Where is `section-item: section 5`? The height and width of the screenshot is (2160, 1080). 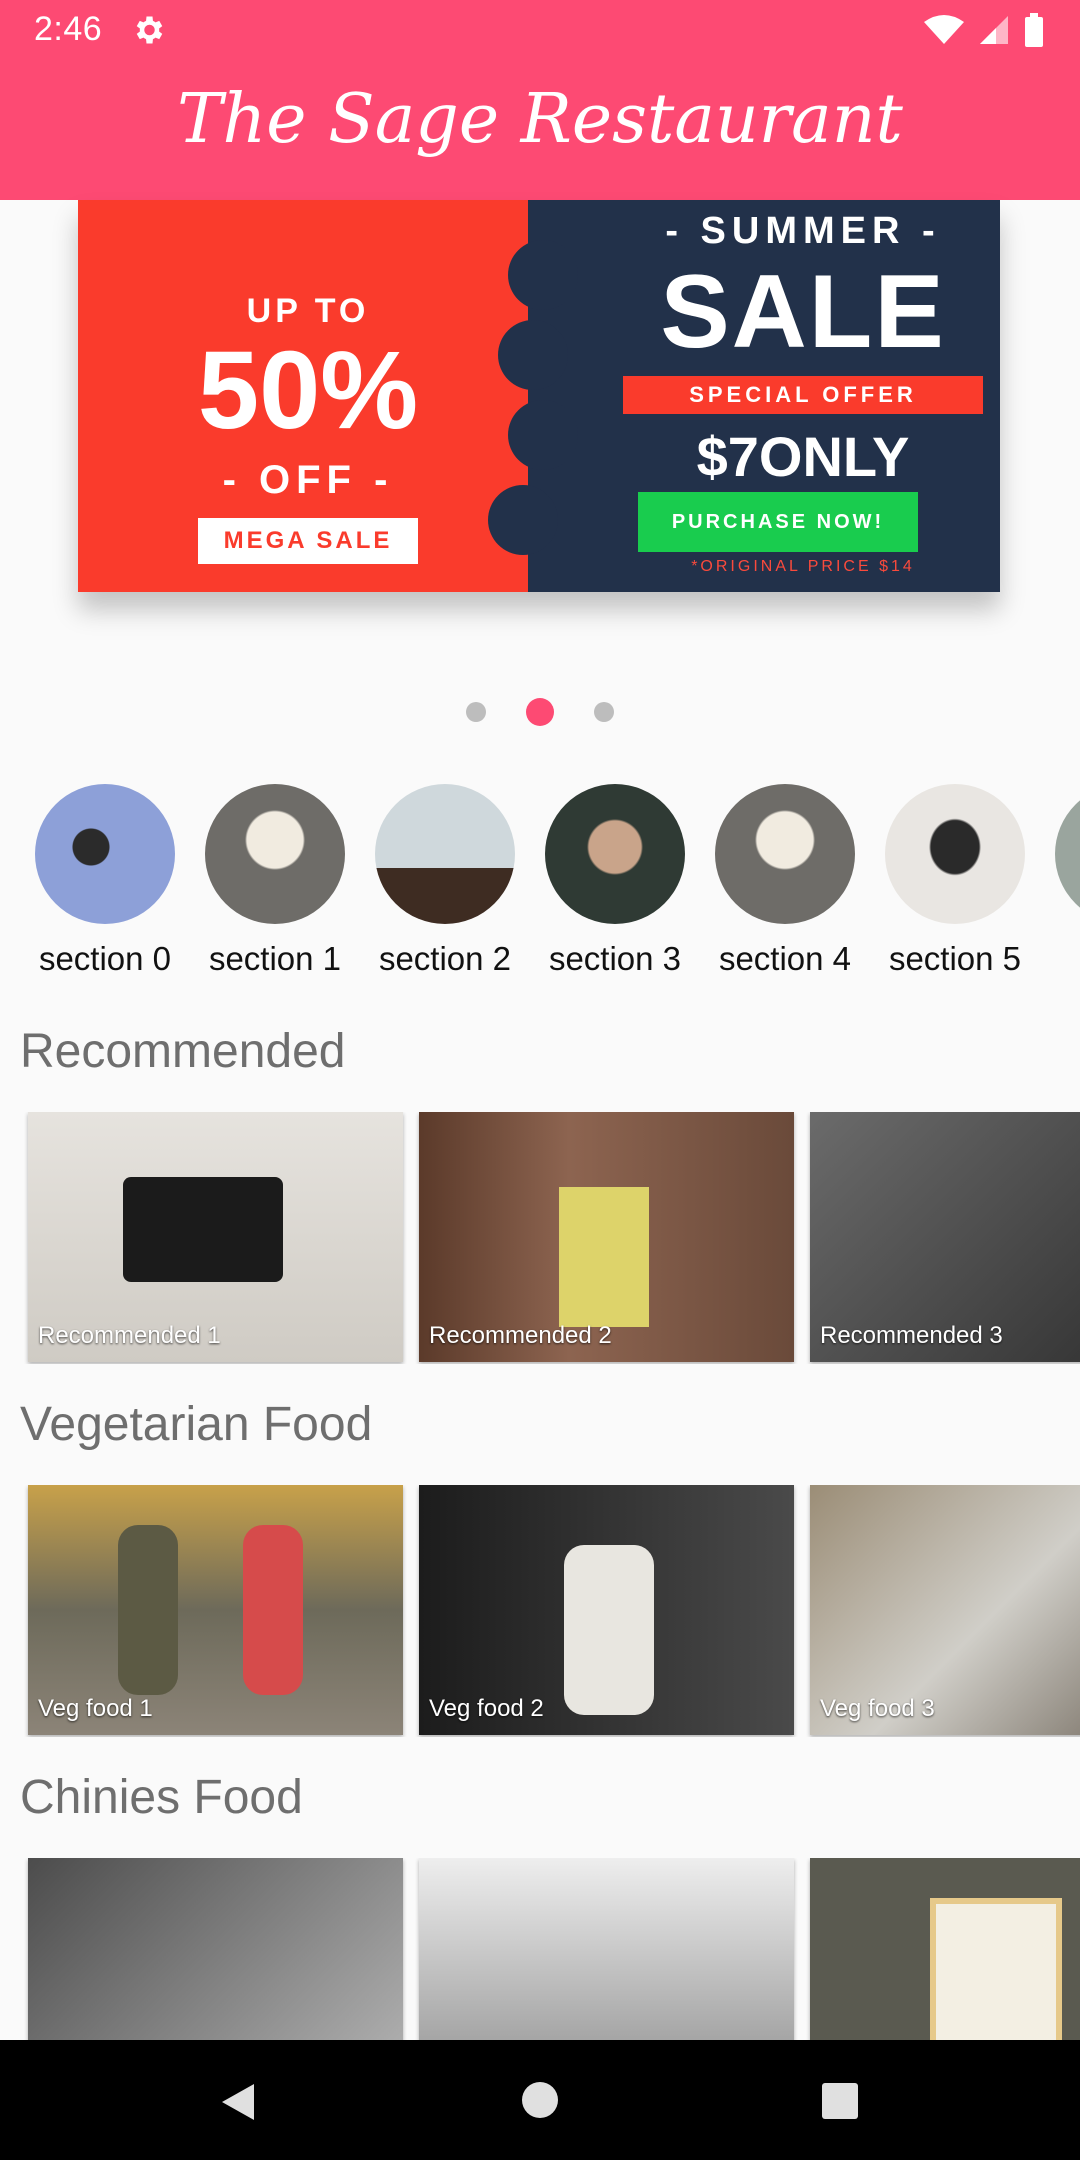
section-item: section 5 is located at coordinates (955, 881).